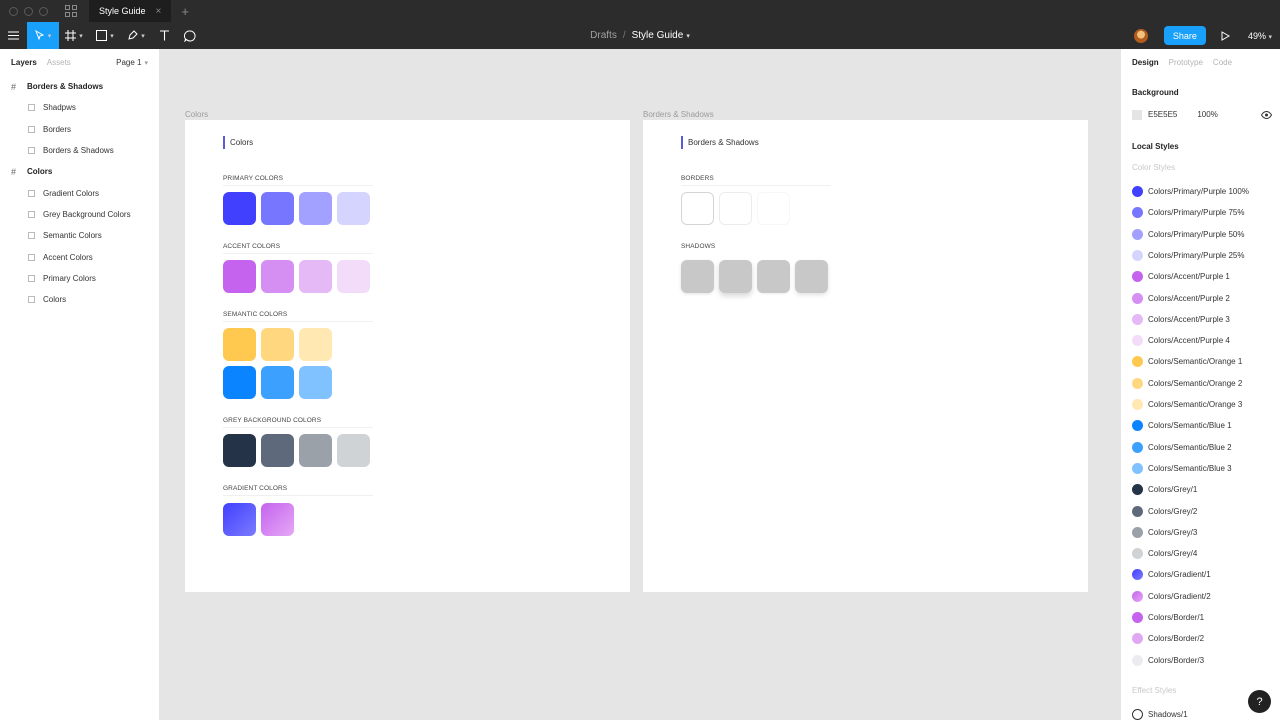  What do you see at coordinates (603, 35) in the screenshot?
I see `breadcrumb-drafts: Drafts` at bounding box center [603, 35].